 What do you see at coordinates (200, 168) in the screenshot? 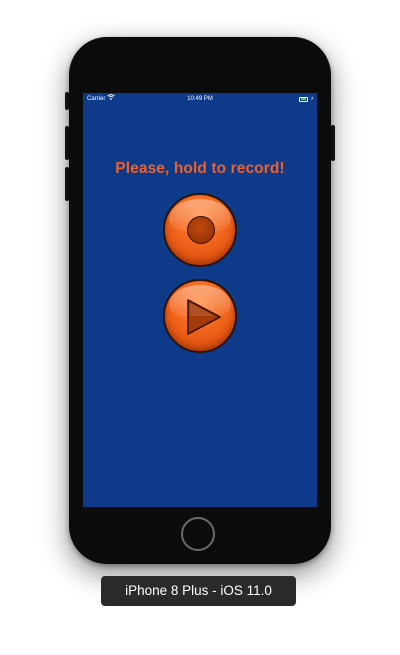
I see `page-title: Please, hold to record!` at bounding box center [200, 168].